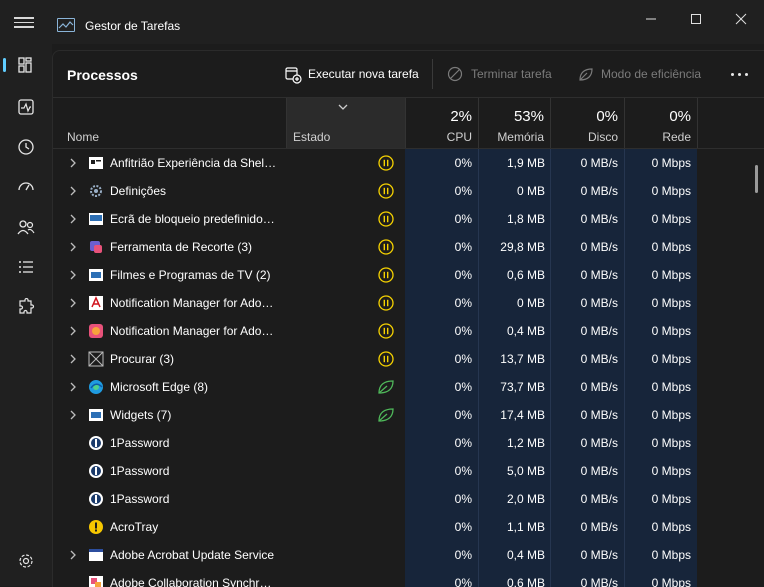  Describe the element at coordinates (408, 387) in the screenshot. I see `process-row: Microsoft Edge (8) 0% 73,7 MB 0 MB/s 0 Mbps` at that location.